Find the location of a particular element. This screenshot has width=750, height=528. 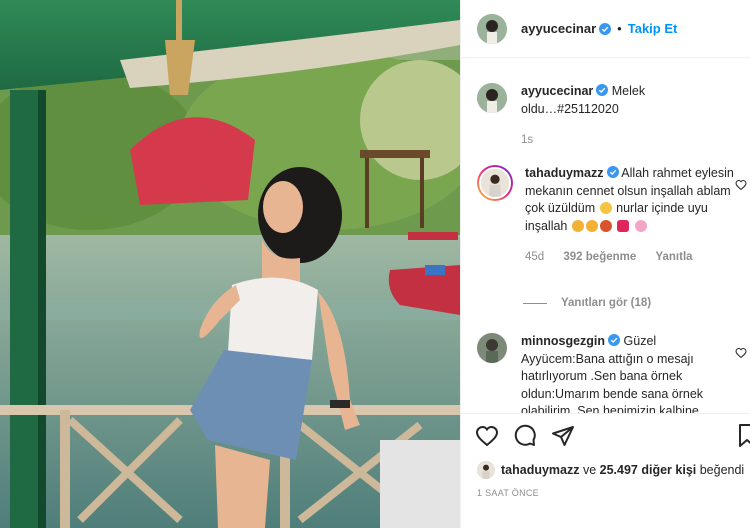

comment-likes: 392 beğenme is located at coordinates (599, 257).